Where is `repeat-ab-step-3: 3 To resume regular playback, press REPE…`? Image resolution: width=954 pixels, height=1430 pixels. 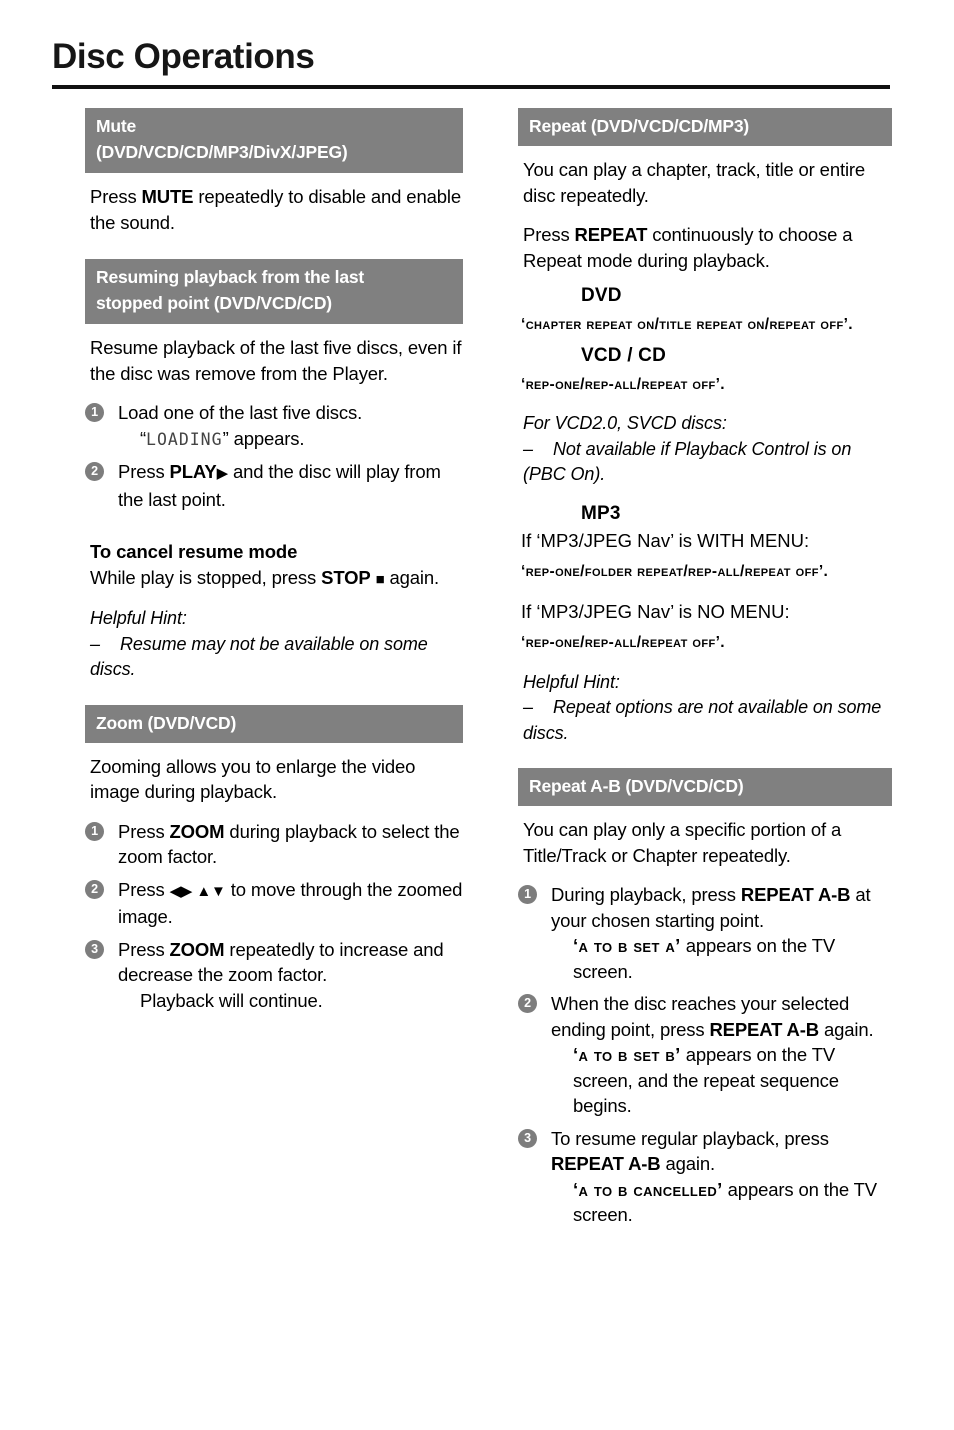
repeat-ab-step-3: 3 To resume regular playback, press REPE… is located at coordinates (705, 1177).